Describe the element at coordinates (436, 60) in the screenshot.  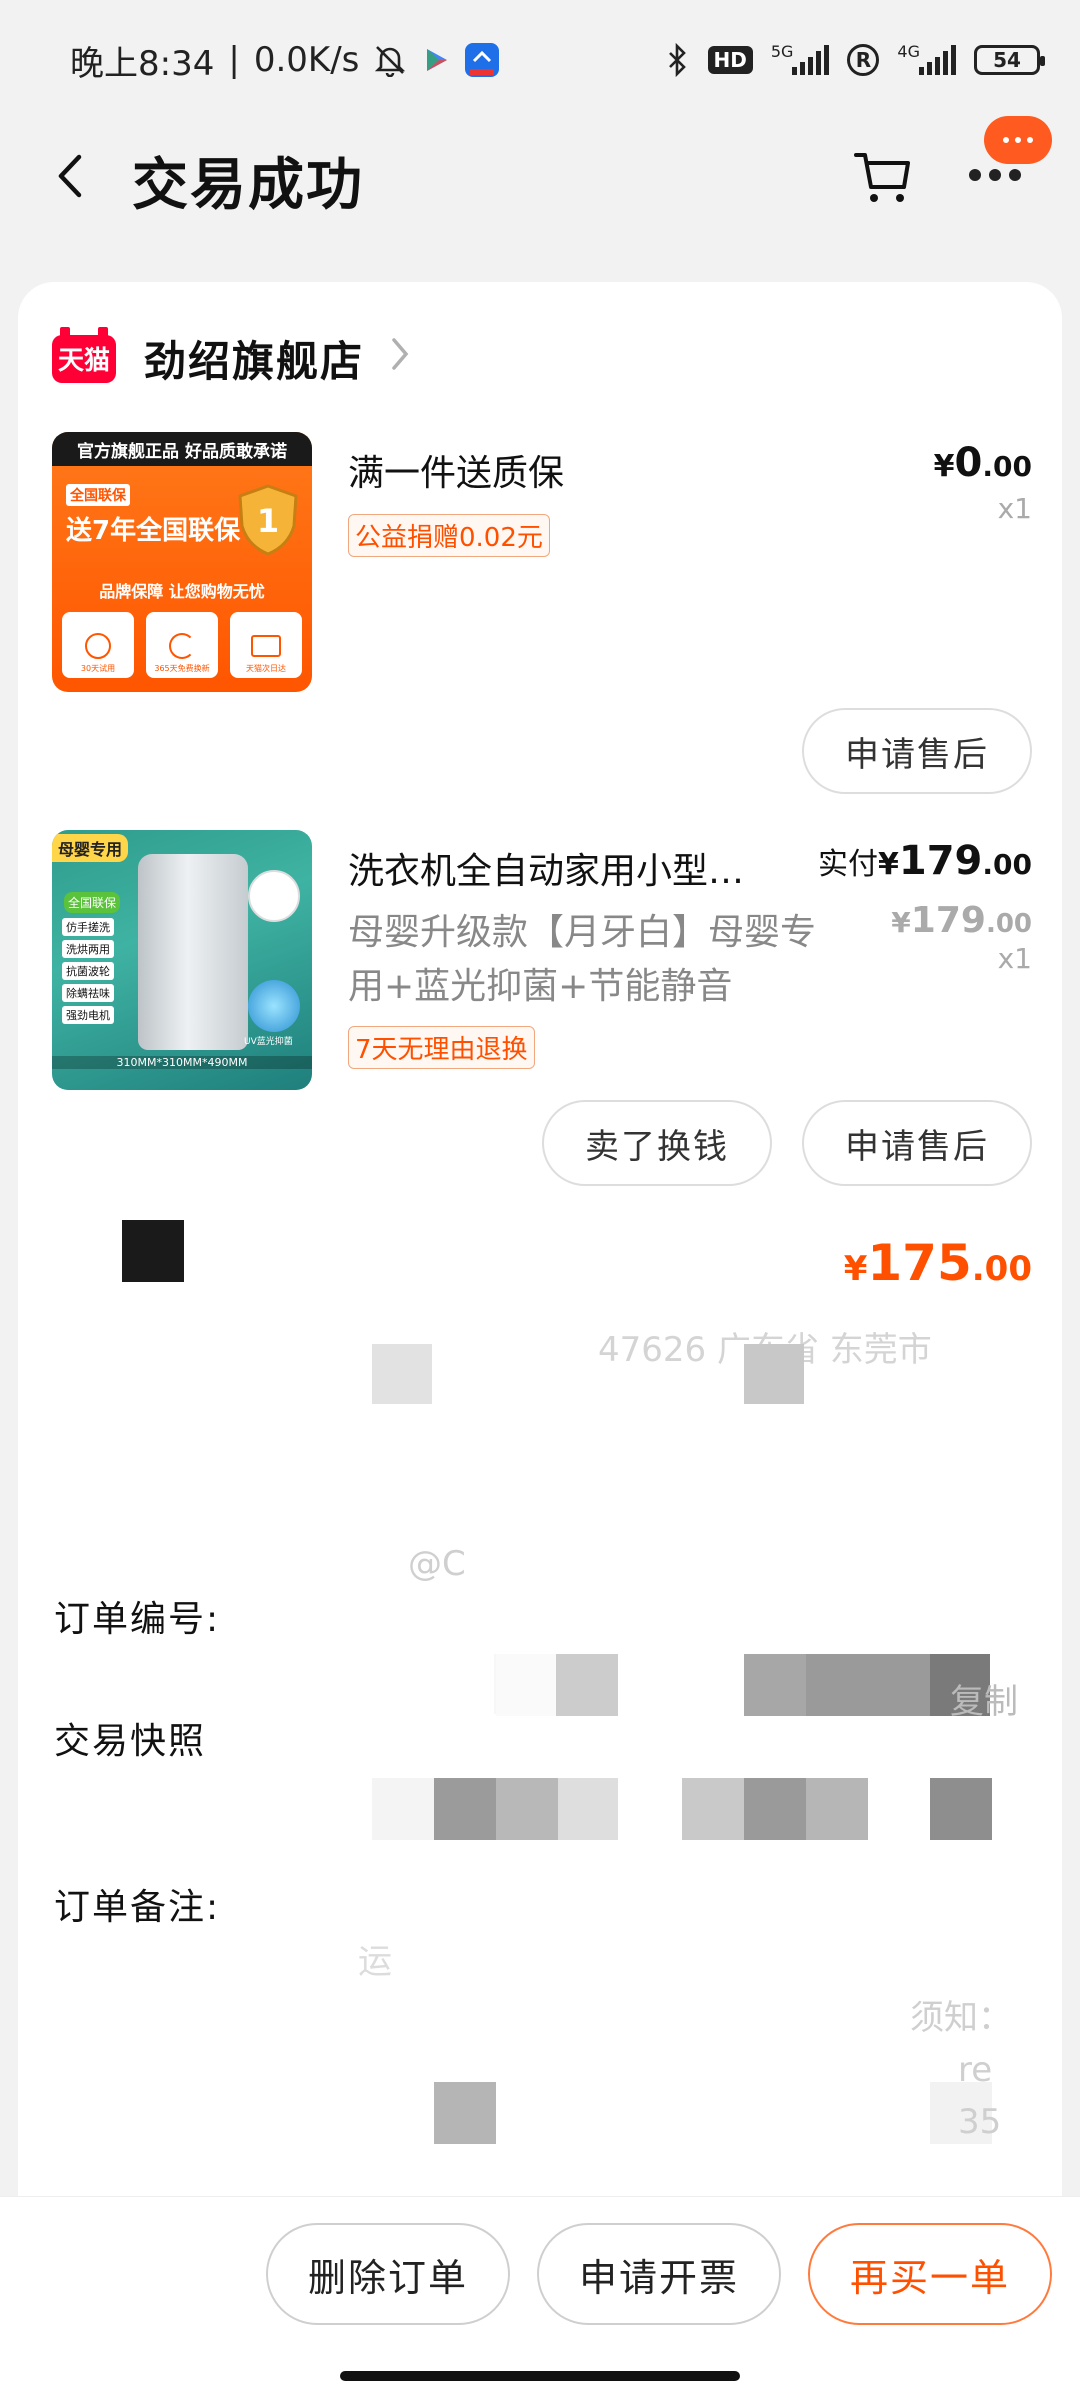
I see `play-store-icon` at that location.